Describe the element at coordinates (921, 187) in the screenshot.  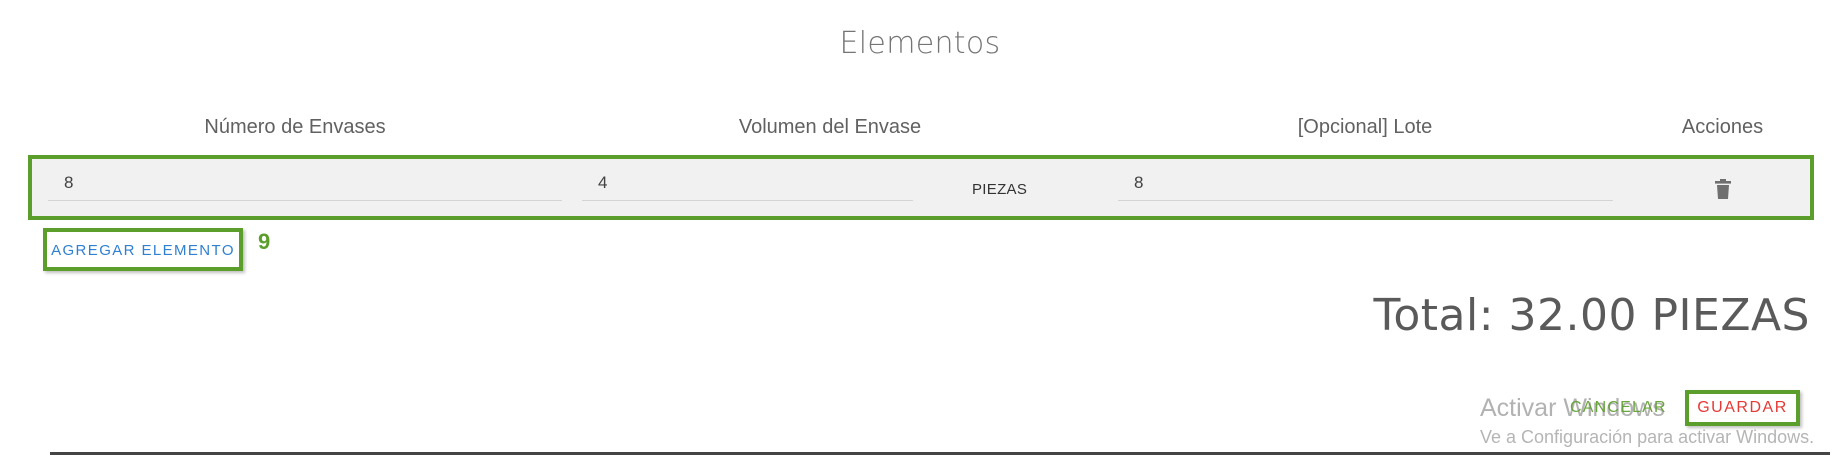
I see `table-row: 8 4 PIEZAS 8` at that location.